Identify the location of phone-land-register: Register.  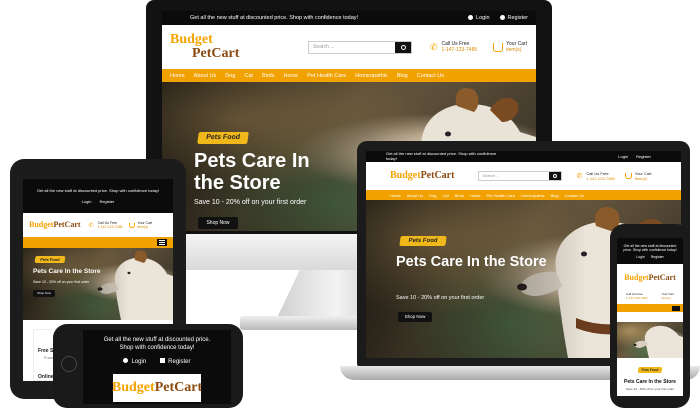
(175, 361).